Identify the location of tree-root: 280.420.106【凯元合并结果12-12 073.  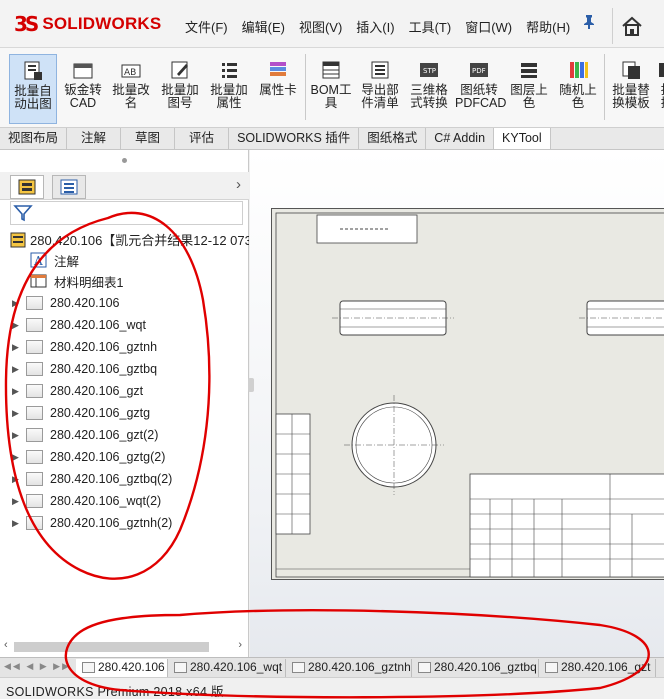
(129, 239).